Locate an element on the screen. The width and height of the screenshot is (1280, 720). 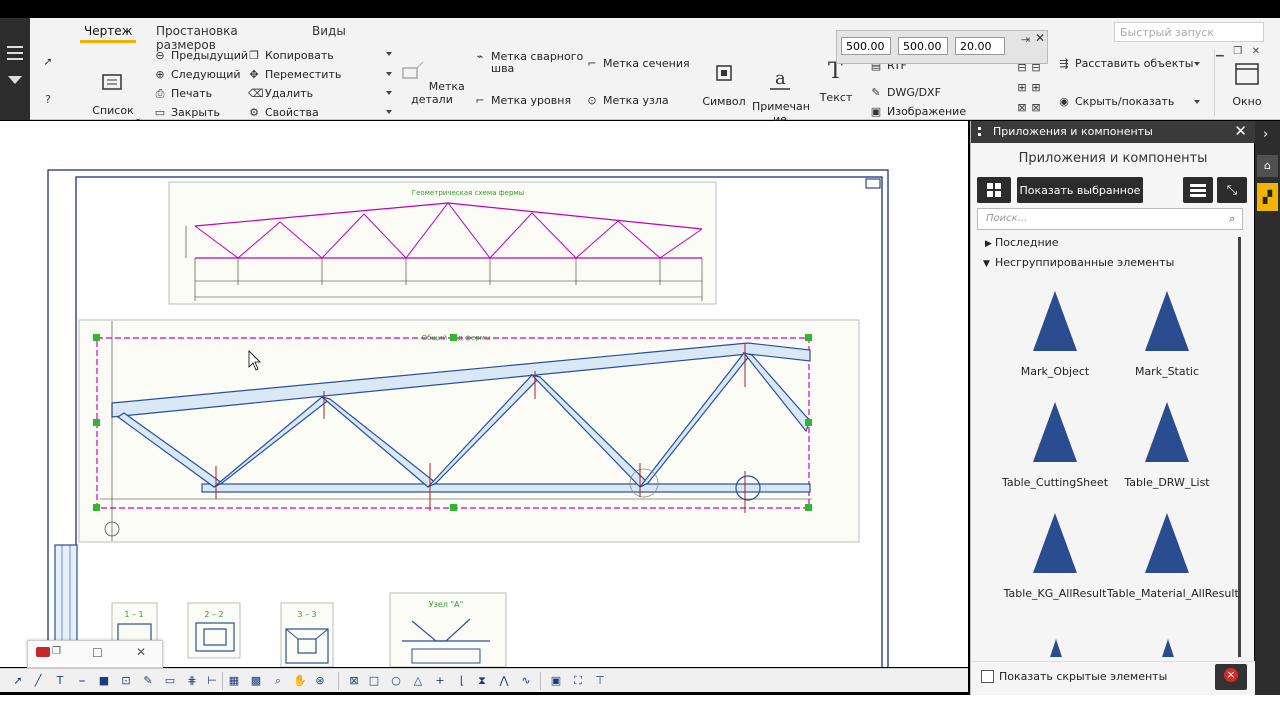
dimension-icon: ⎯ is located at coordinates (82, 681).